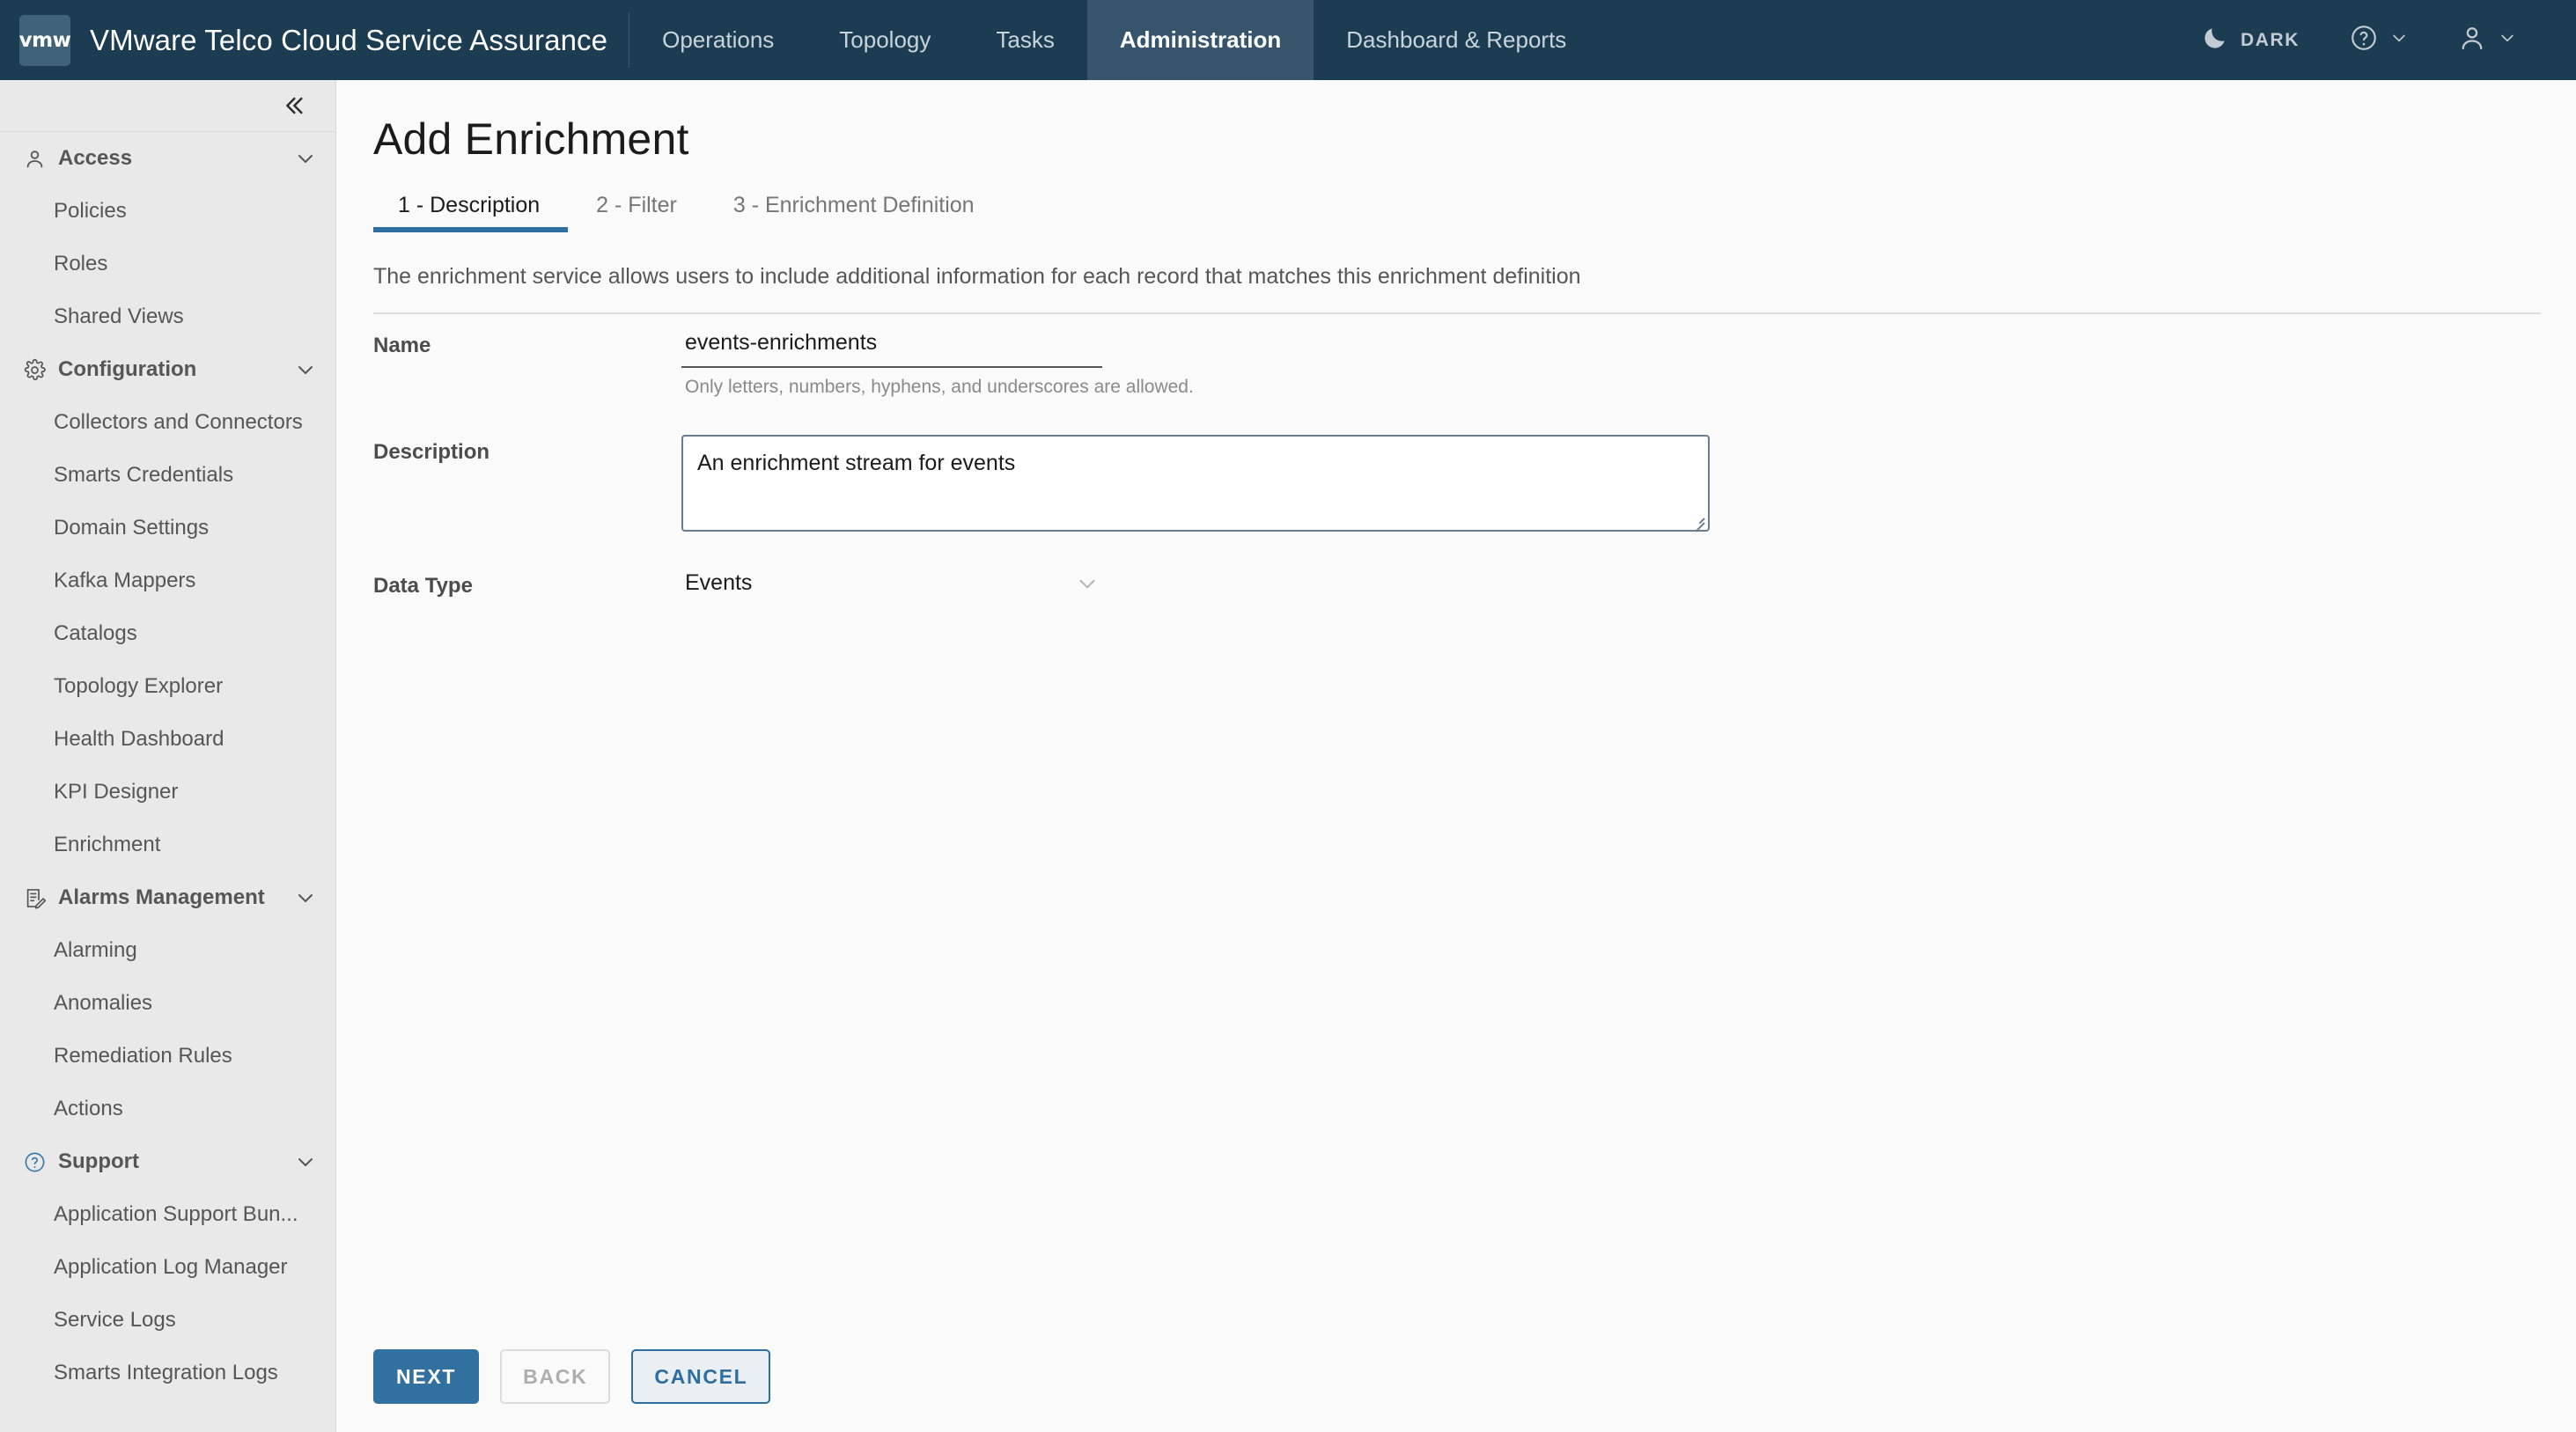  I want to click on sidebar-item-enrichment: Enrichment, so click(168, 845).